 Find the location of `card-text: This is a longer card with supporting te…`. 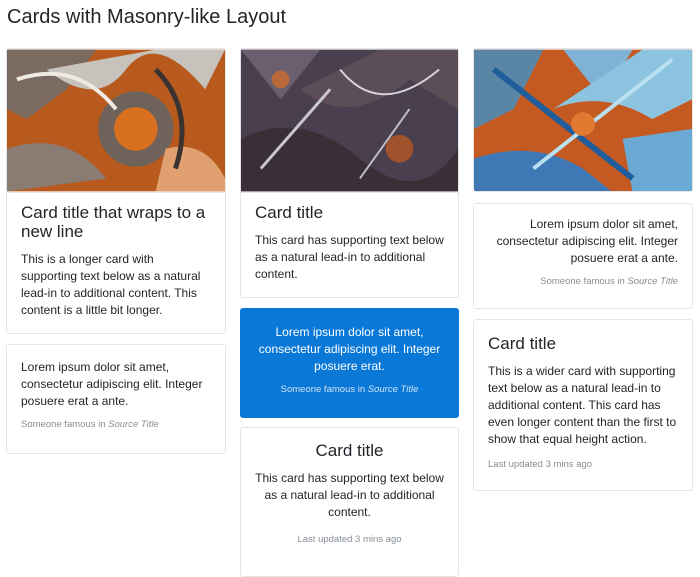

card-text: This is a longer card with supporting te… is located at coordinates (111, 284).